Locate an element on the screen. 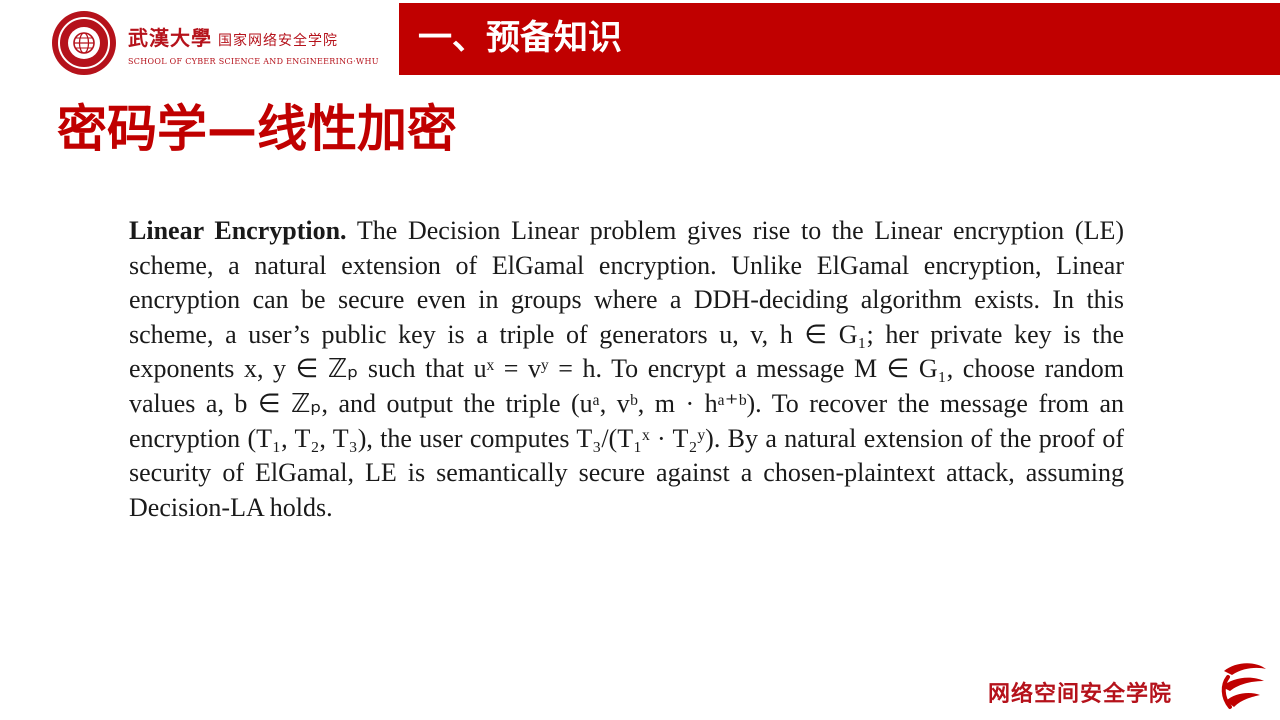 The height and width of the screenshot is (720, 1280). section-header-bar: 一、预备知识 is located at coordinates (839, 39).